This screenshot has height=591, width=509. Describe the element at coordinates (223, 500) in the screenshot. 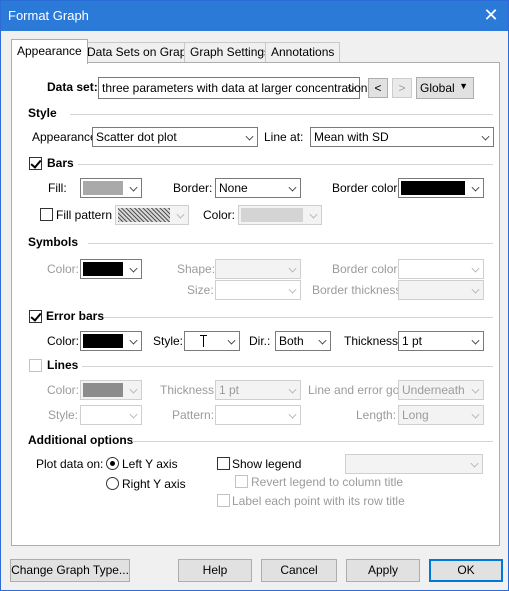

I see `label-each-point-checkbox` at that location.